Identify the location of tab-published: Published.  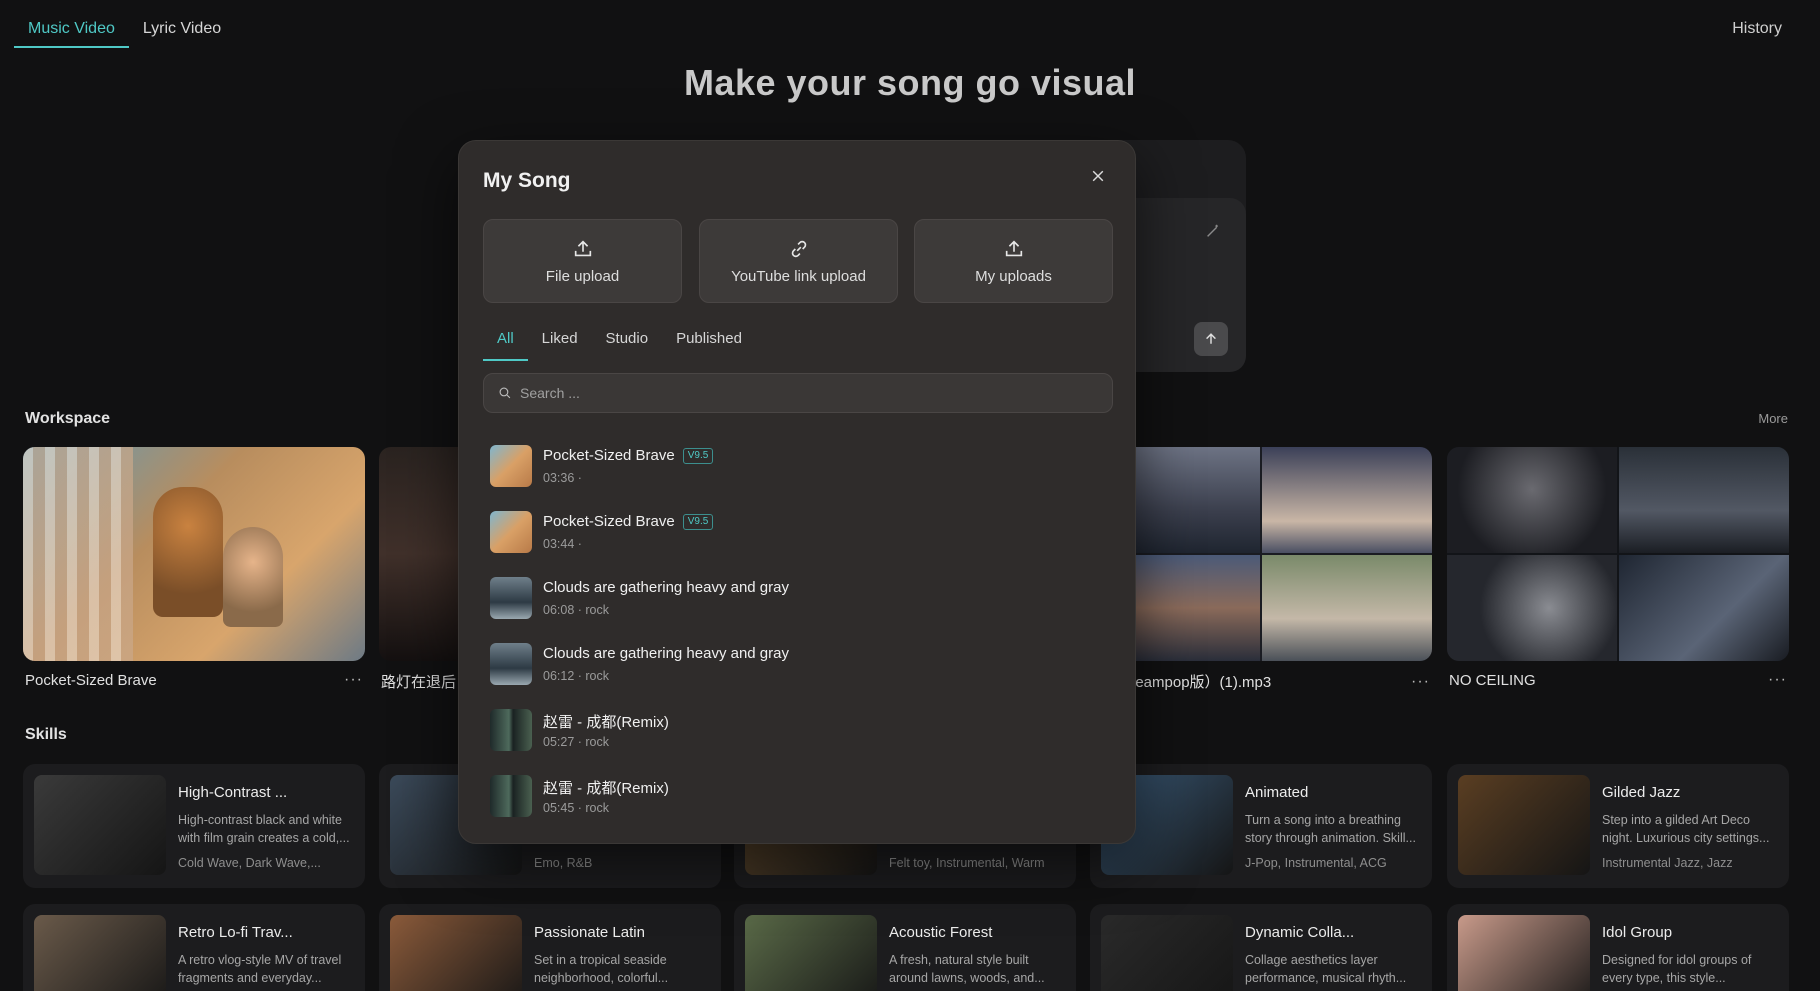
(709, 343).